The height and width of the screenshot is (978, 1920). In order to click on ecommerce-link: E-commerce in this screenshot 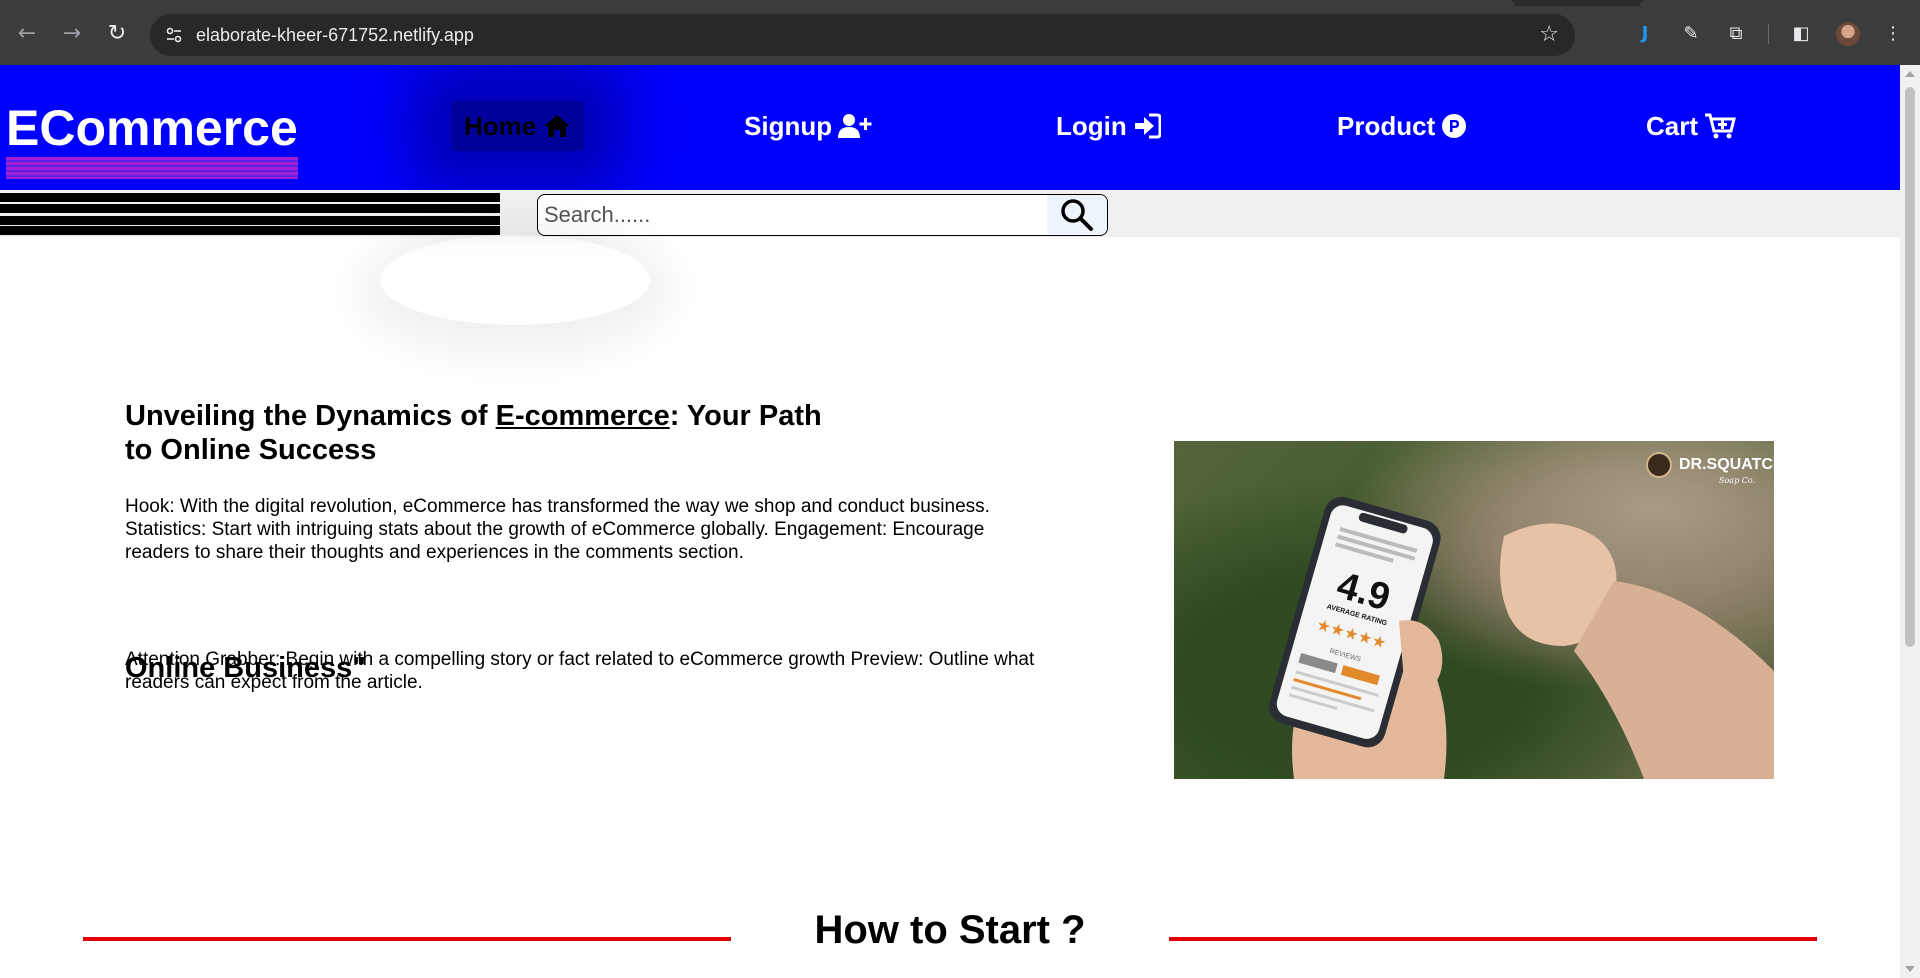, I will do `click(583, 416)`.